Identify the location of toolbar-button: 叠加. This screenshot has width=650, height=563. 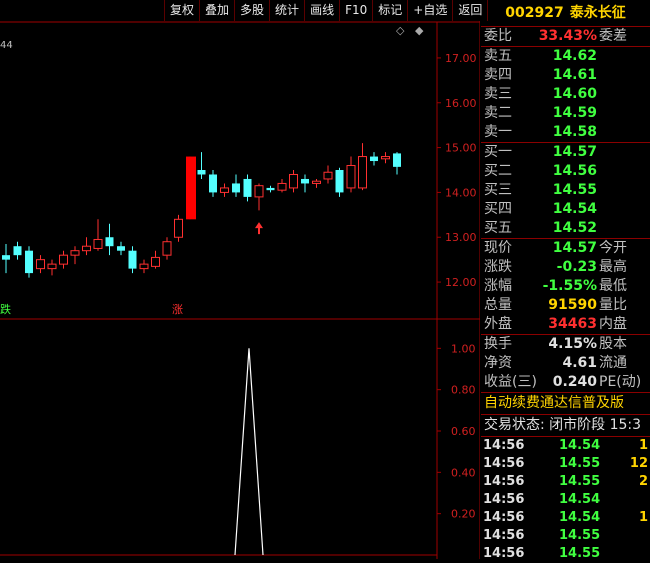
(218, 10).